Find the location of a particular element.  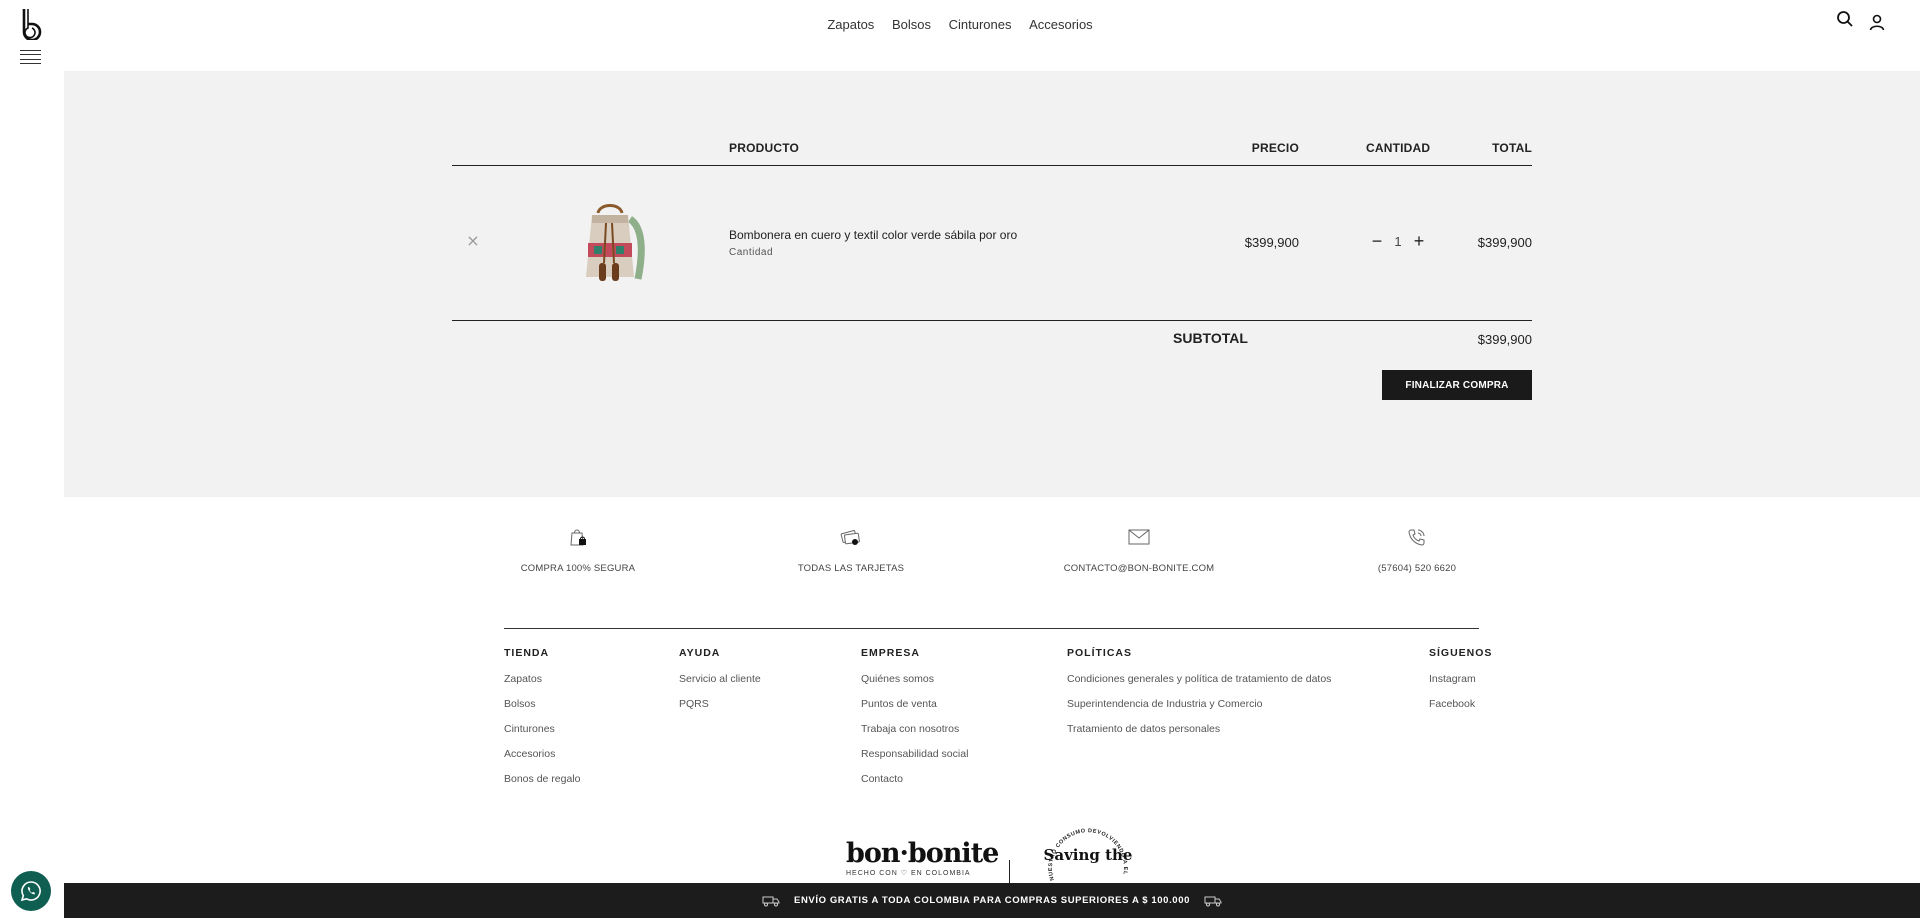

header-divider is located at coordinates (992, 165).